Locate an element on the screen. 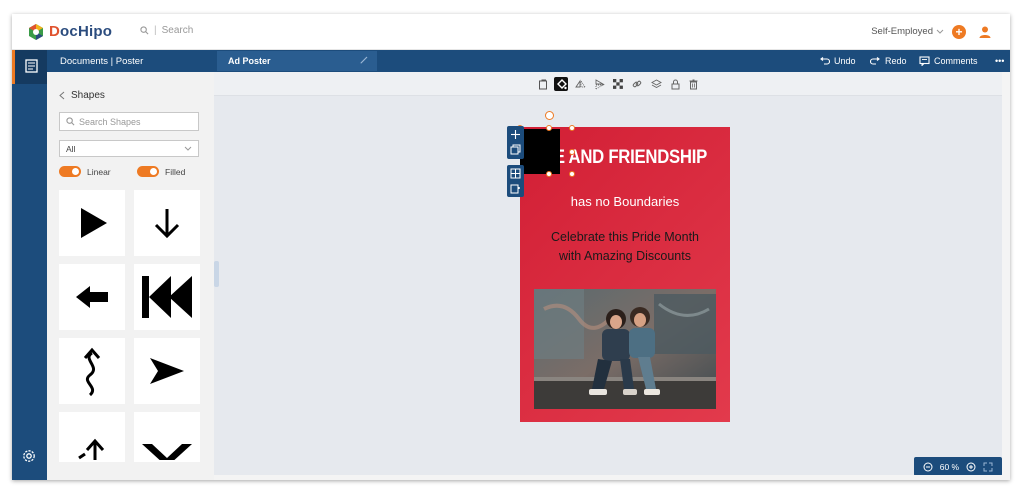 The height and width of the screenshot is (498, 1024). copy-tool is located at coordinates (543, 84).